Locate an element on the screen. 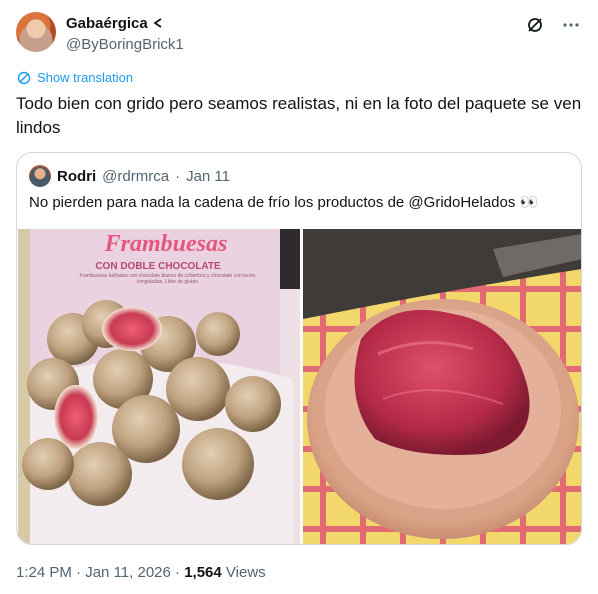 The height and width of the screenshot is (594, 598). tweet-date: Jan 11, 2026 is located at coordinates (128, 572).